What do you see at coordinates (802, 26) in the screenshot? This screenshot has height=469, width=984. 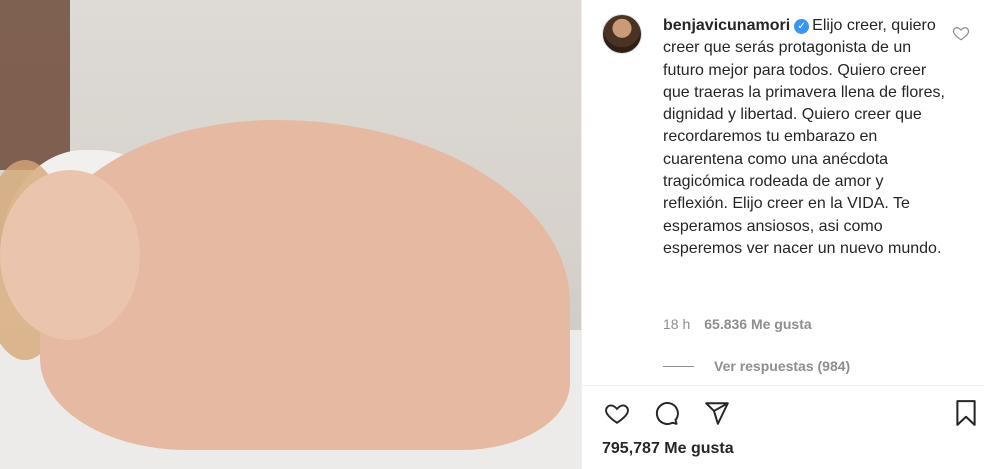 I see `verified-badge-icon: ✓` at bounding box center [802, 26].